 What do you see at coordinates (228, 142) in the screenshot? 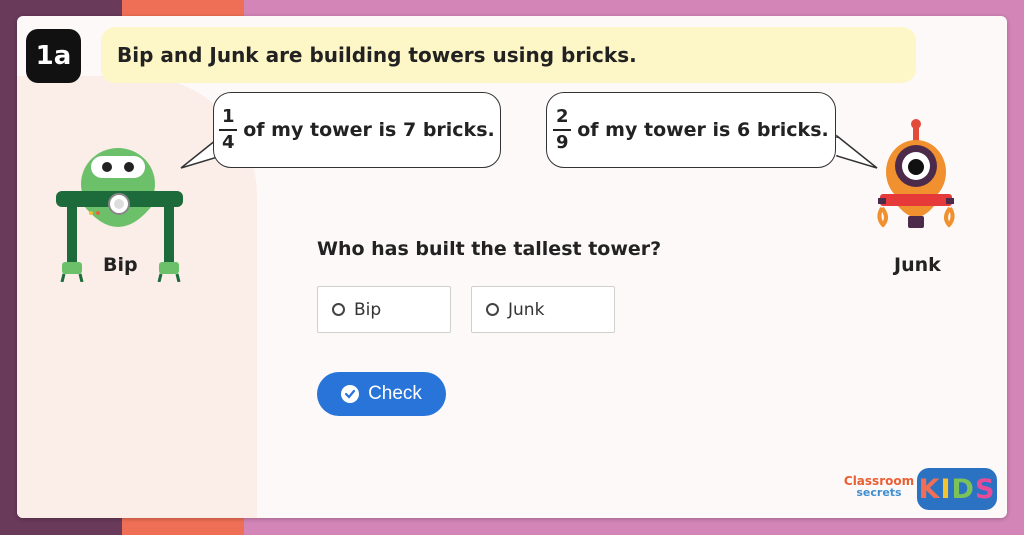
I see `bip-fraction-denominator: 4` at bounding box center [228, 142].